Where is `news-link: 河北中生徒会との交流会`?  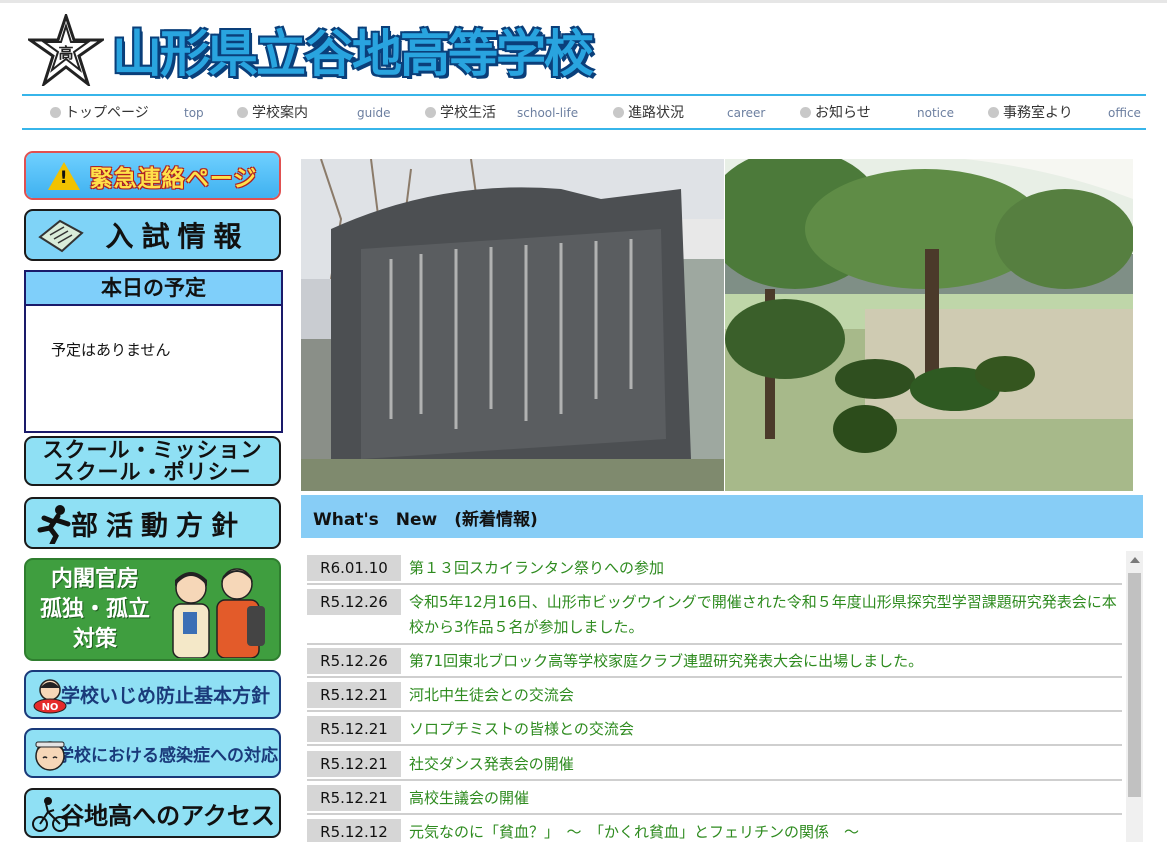
news-link: 河北中生徒会との交流会 is located at coordinates (765, 695).